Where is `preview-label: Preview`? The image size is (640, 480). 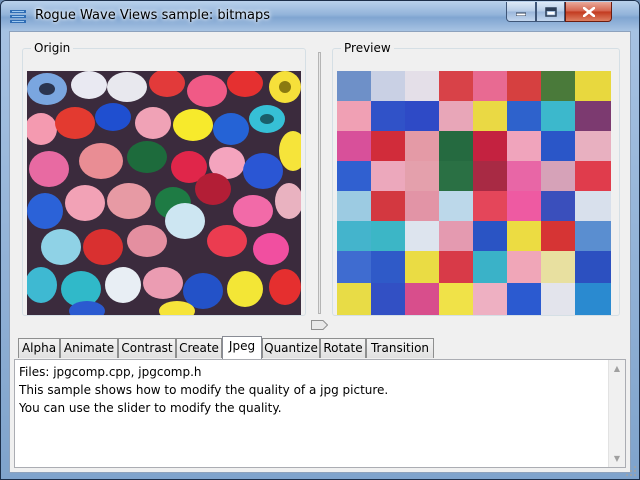 preview-label: Preview is located at coordinates (367, 48).